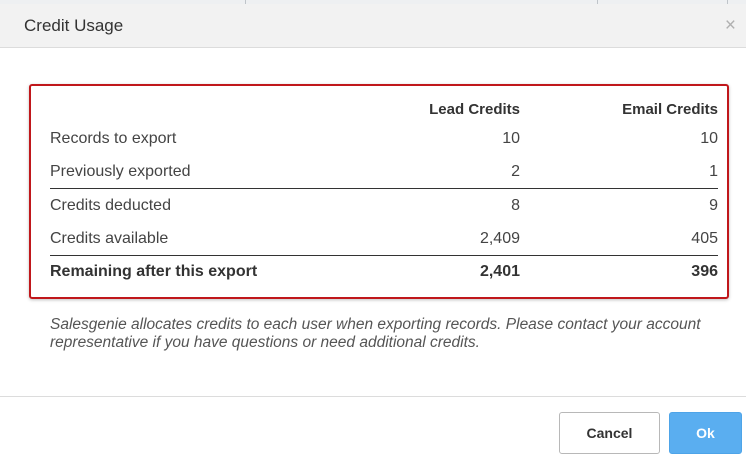 The width and height of the screenshot is (746, 467). Describe the element at coordinates (511, 138) in the screenshot. I see `lead-credits-value: 10` at that location.